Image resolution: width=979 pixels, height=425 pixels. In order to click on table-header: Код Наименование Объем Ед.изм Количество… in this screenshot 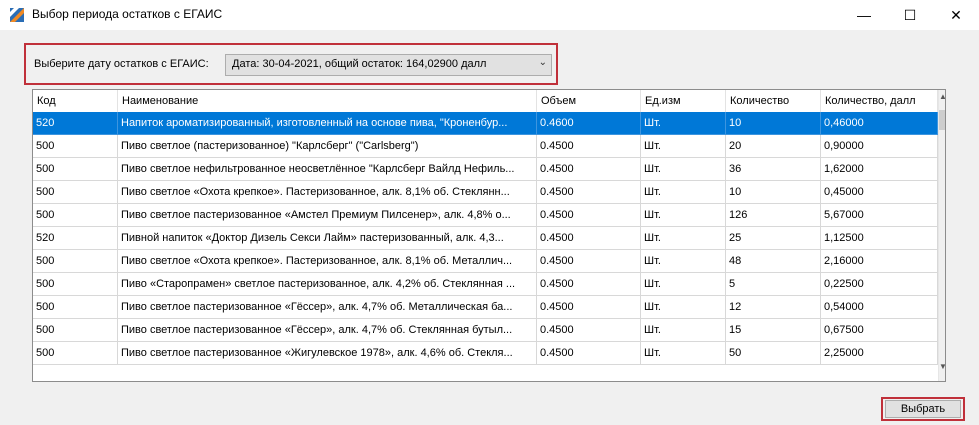, I will do `click(489, 101)`.